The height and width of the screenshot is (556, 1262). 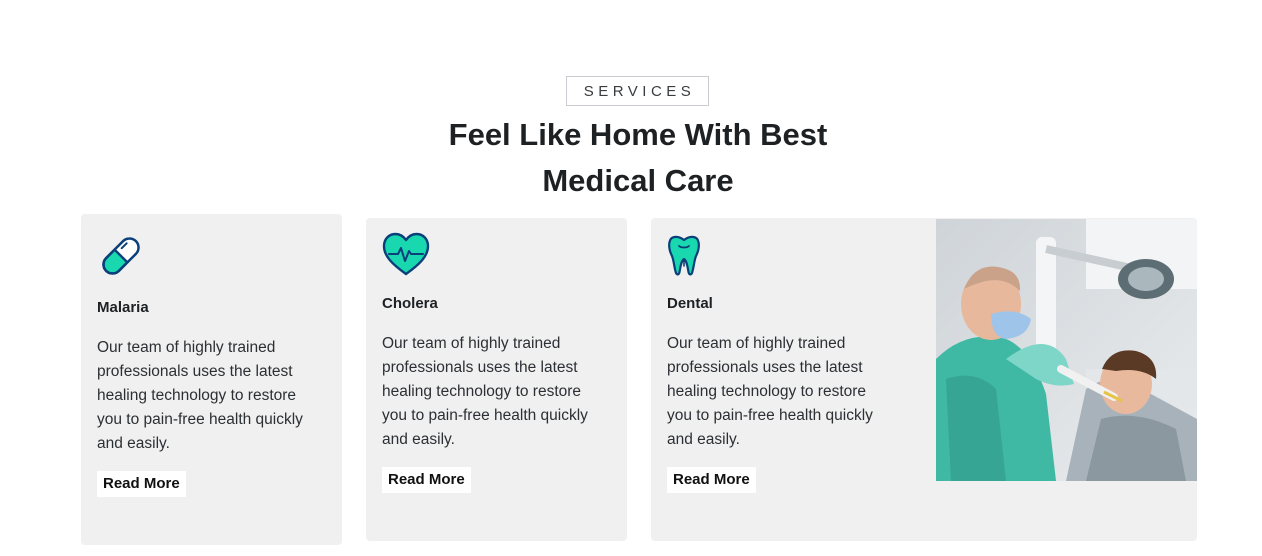 I want to click on service-name: Dental, so click(x=690, y=303).